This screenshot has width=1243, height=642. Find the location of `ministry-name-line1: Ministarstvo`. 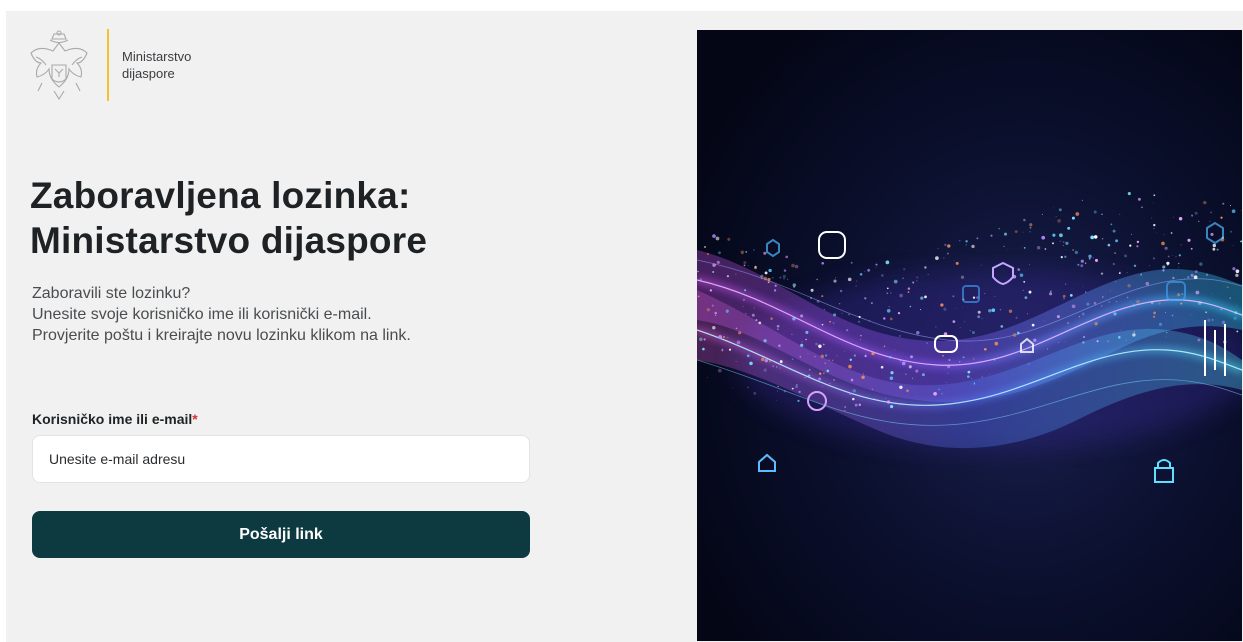

ministry-name-line1: Ministarstvo is located at coordinates (157, 56).